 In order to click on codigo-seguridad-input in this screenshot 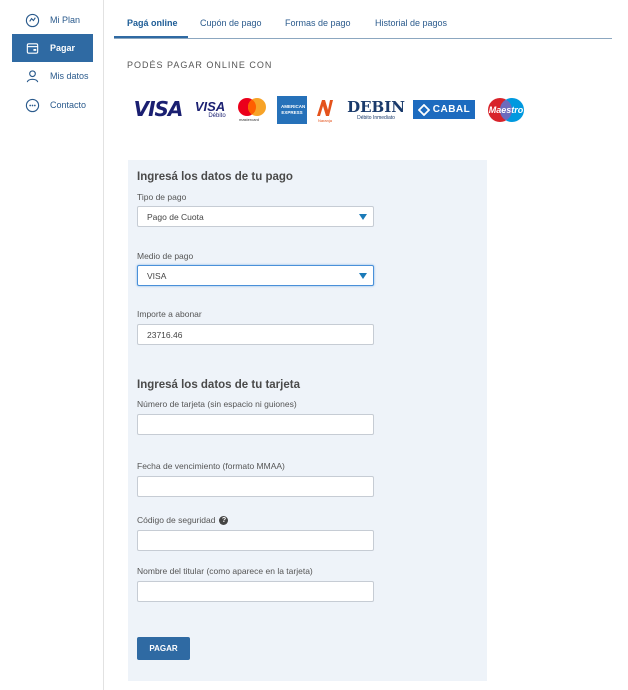, I will do `click(255, 540)`.